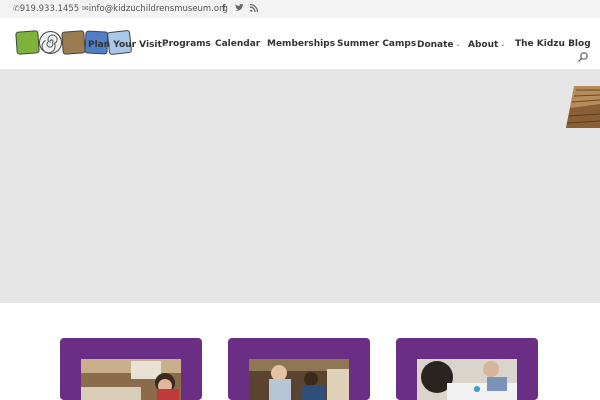  I want to click on nav-plan-your-visit: Plan Your Visit ⌄, so click(128, 45).